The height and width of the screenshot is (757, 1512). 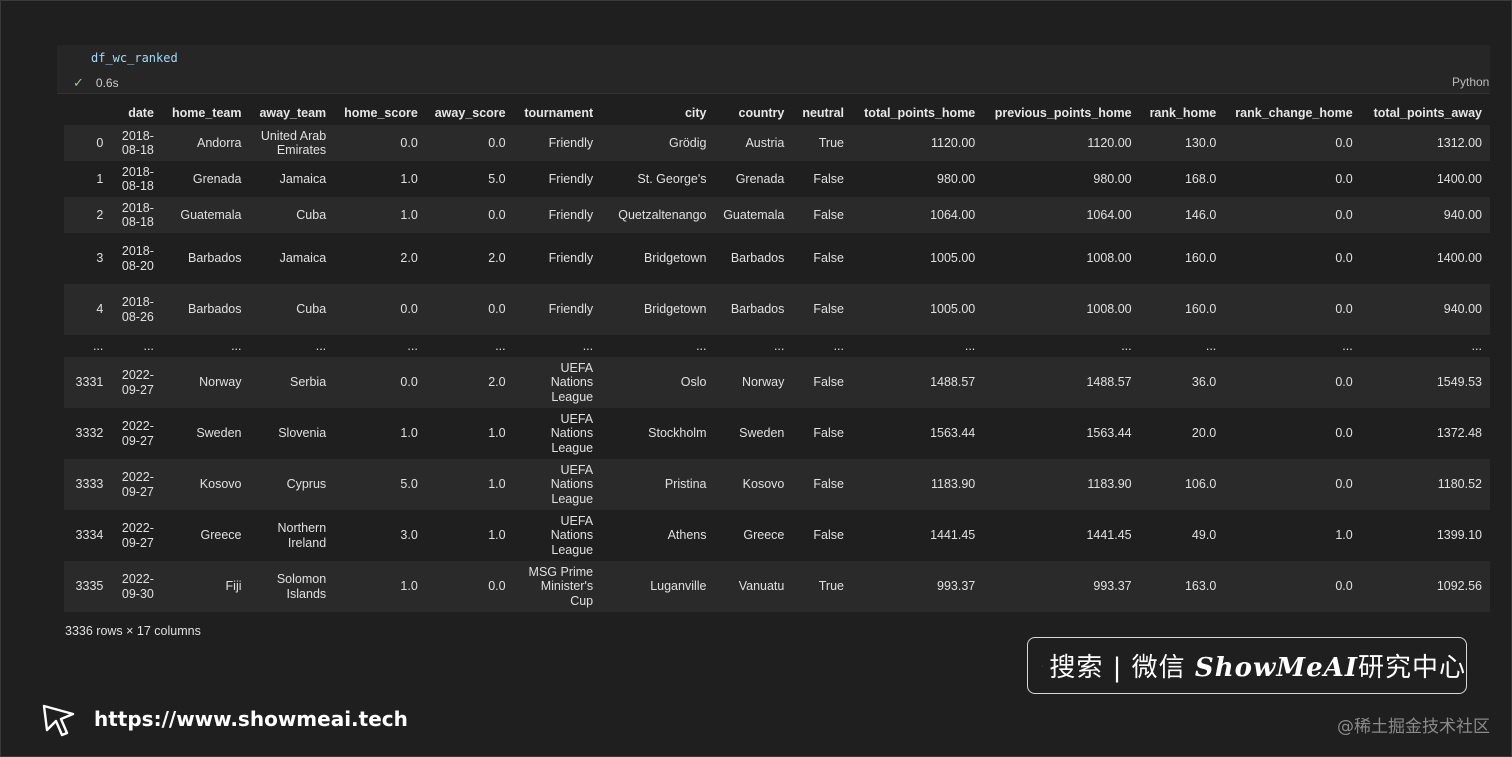 I want to click on table-cell: 1180.52, so click(x=1459, y=484).